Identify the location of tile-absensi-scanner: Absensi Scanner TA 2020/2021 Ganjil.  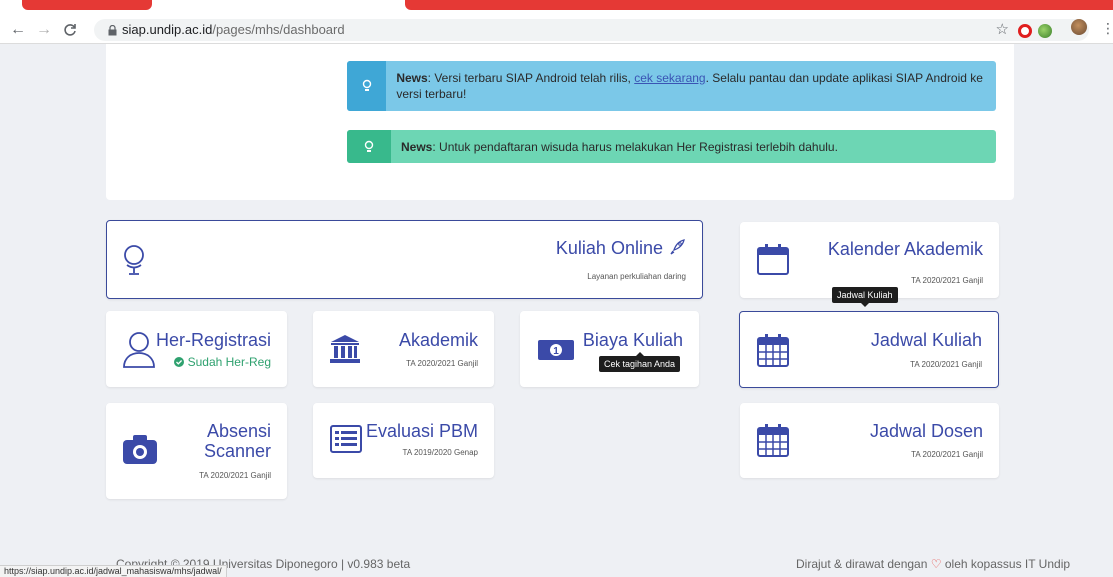
(196, 451).